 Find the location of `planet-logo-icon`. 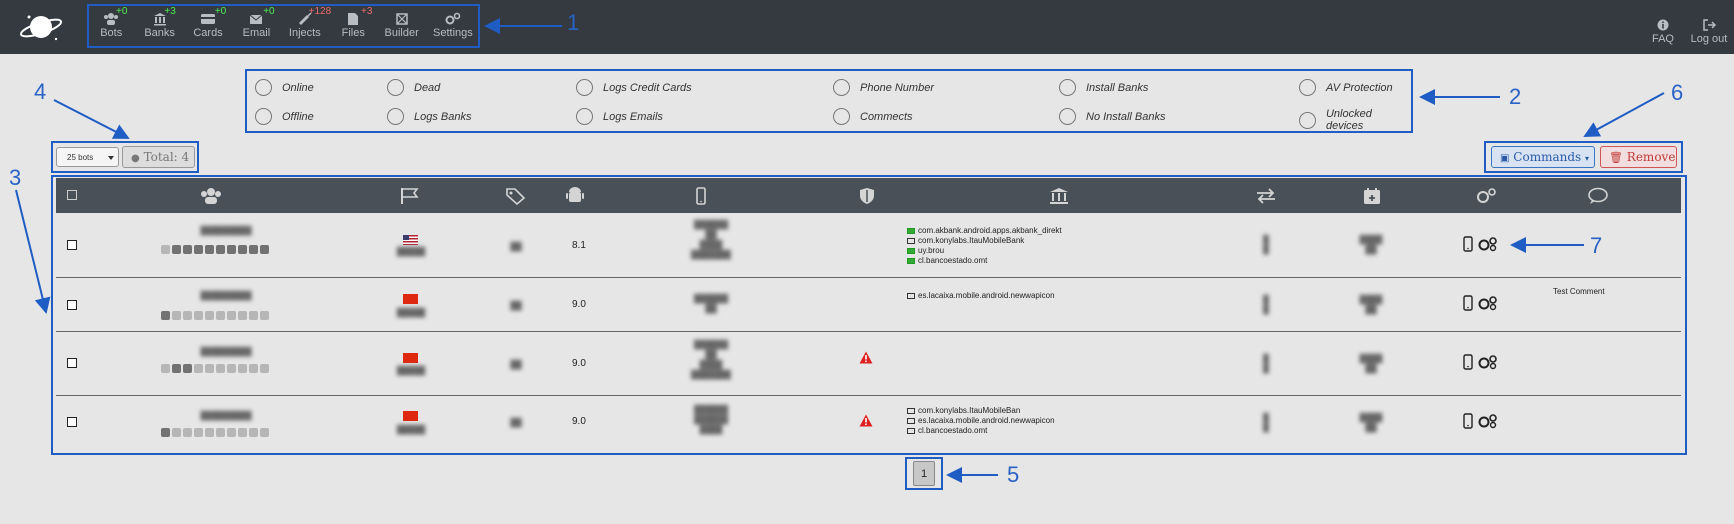

planet-logo-icon is located at coordinates (41, 27).